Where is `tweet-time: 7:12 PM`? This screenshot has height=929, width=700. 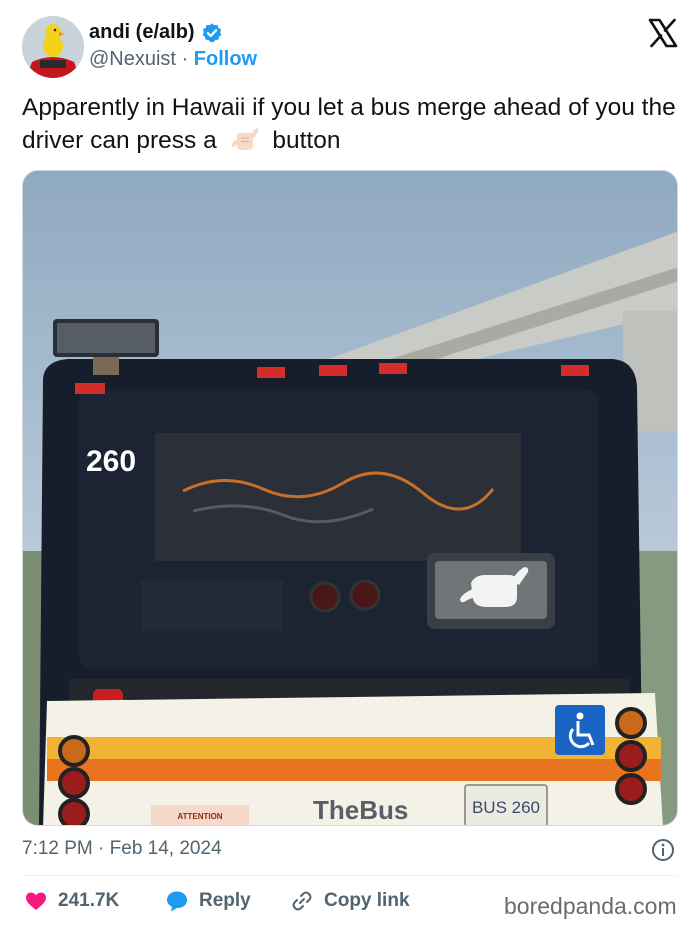 tweet-time: 7:12 PM is located at coordinates (57, 848).